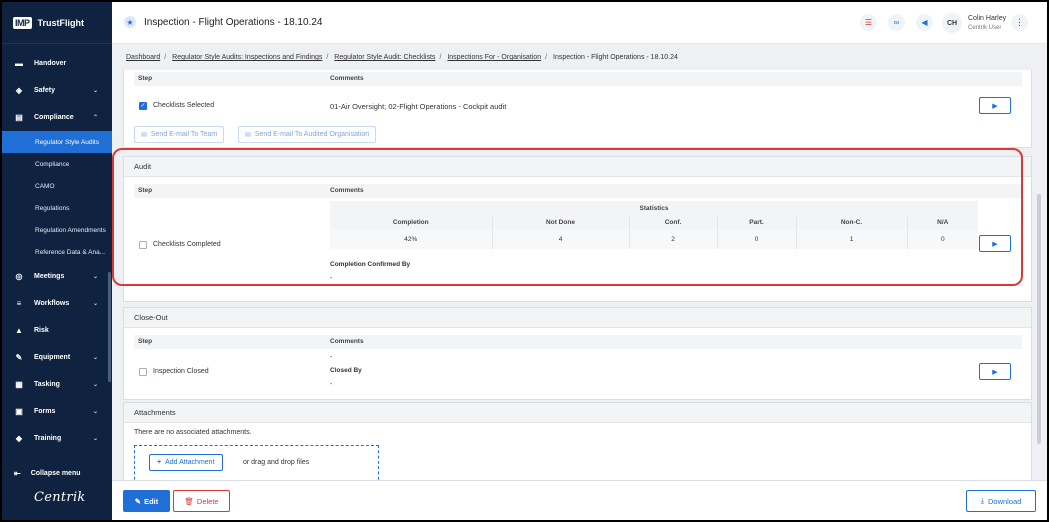  I want to click on workflow-icon: ≡, so click(19, 303).